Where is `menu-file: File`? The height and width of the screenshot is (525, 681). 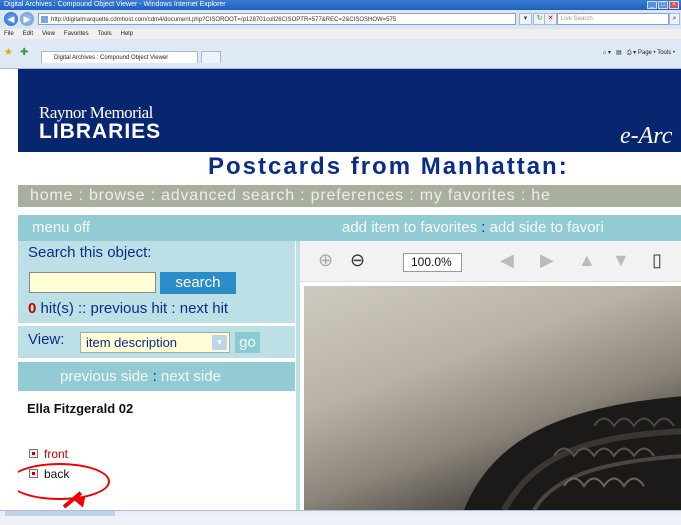
menu-file: File is located at coordinates (9, 34).